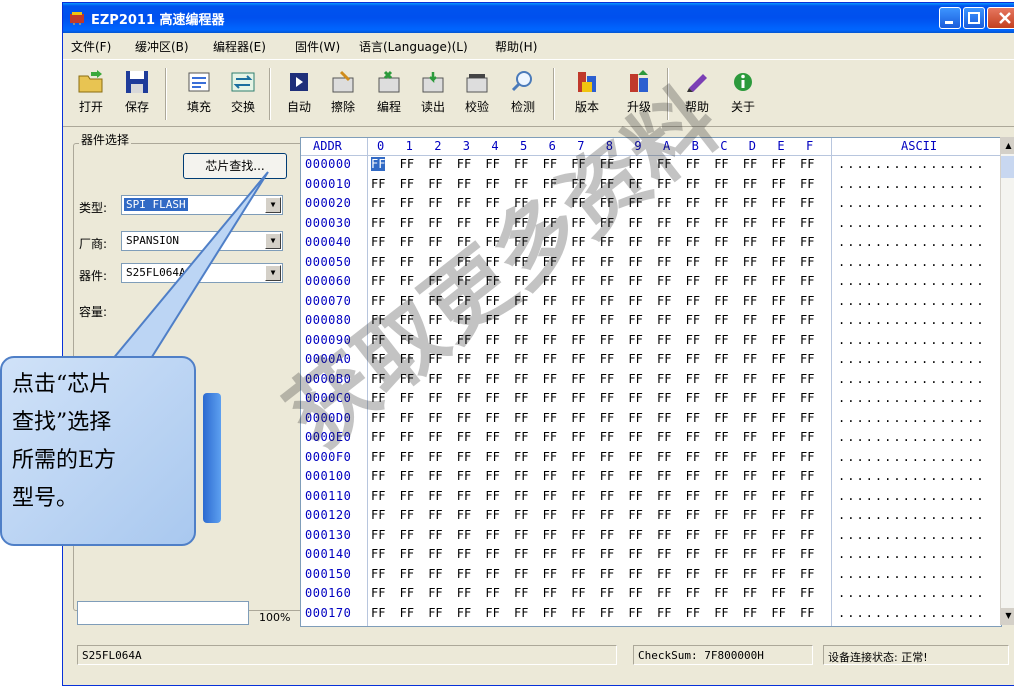 Image resolution: width=1014 pixels, height=686 pixels. What do you see at coordinates (162, 46) in the screenshot?
I see `menu-buffer: 缓冲区(B)` at bounding box center [162, 46].